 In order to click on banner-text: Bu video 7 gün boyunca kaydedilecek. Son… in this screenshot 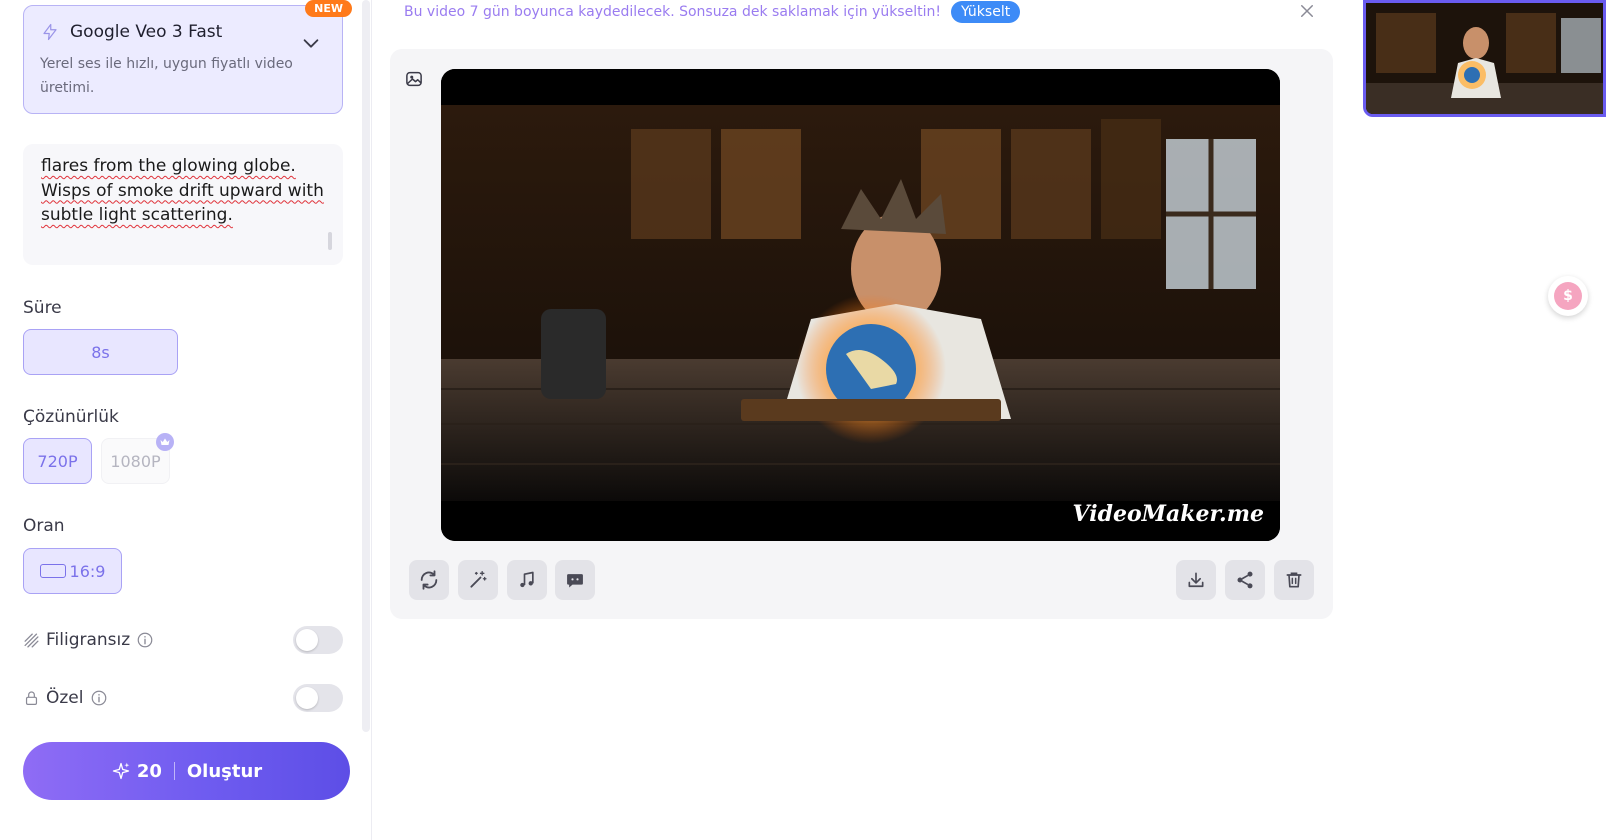, I will do `click(672, 12)`.